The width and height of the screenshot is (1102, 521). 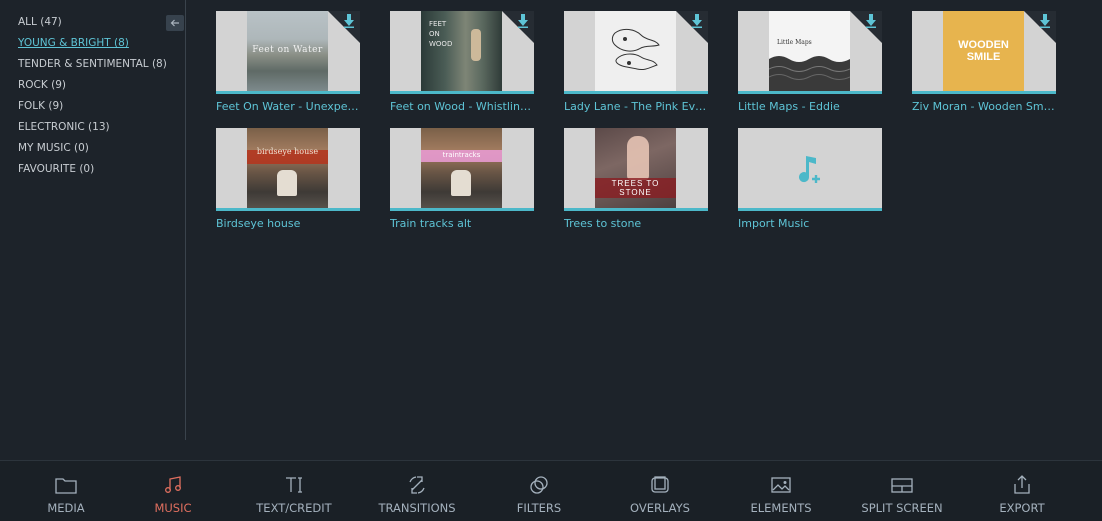 I want to click on arrow-left-icon, so click(x=174, y=23).